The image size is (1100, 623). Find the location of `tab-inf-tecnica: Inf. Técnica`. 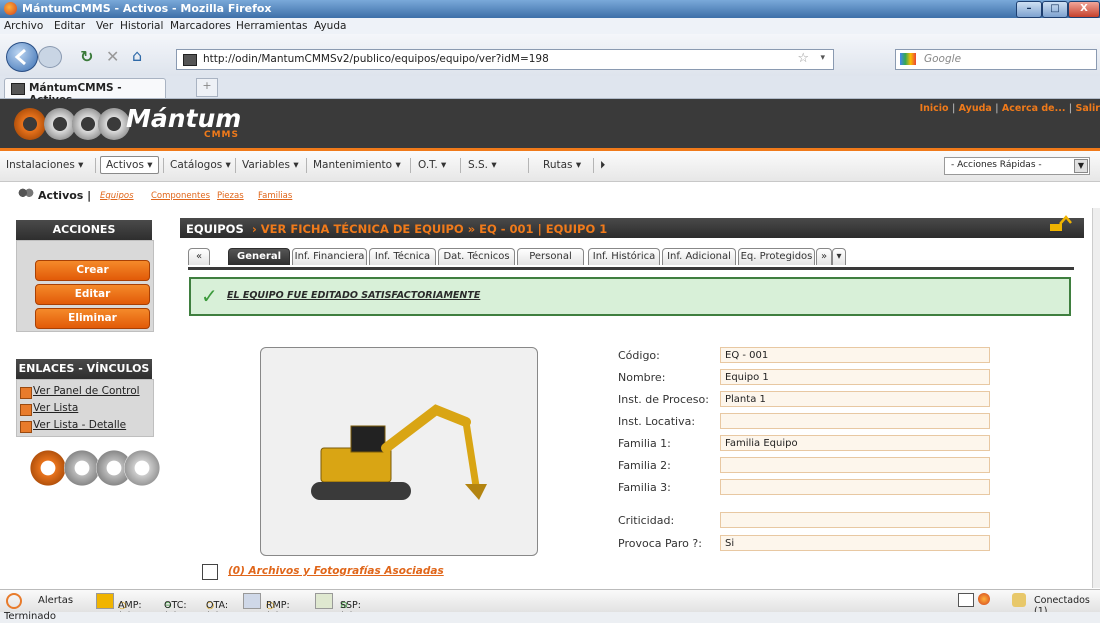

tab-inf-tecnica: Inf. Técnica is located at coordinates (402, 256).